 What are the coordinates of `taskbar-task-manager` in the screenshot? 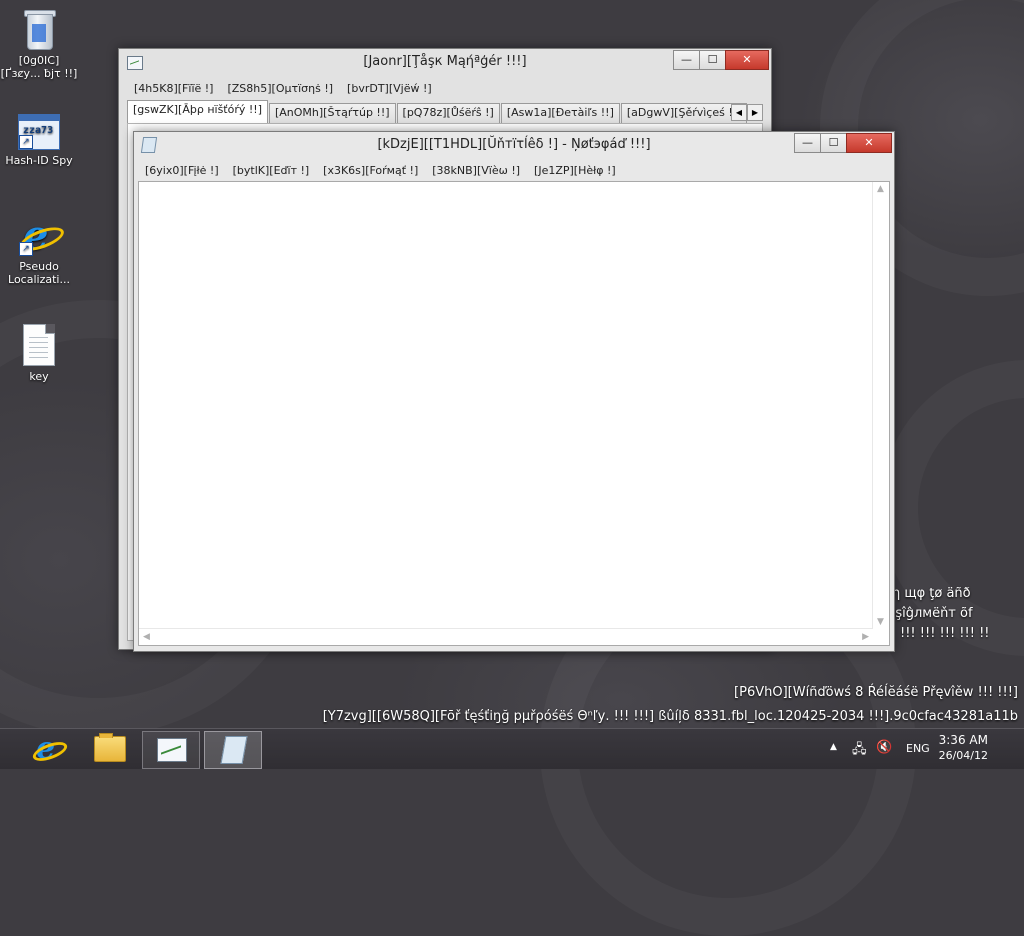 It's located at (171, 750).